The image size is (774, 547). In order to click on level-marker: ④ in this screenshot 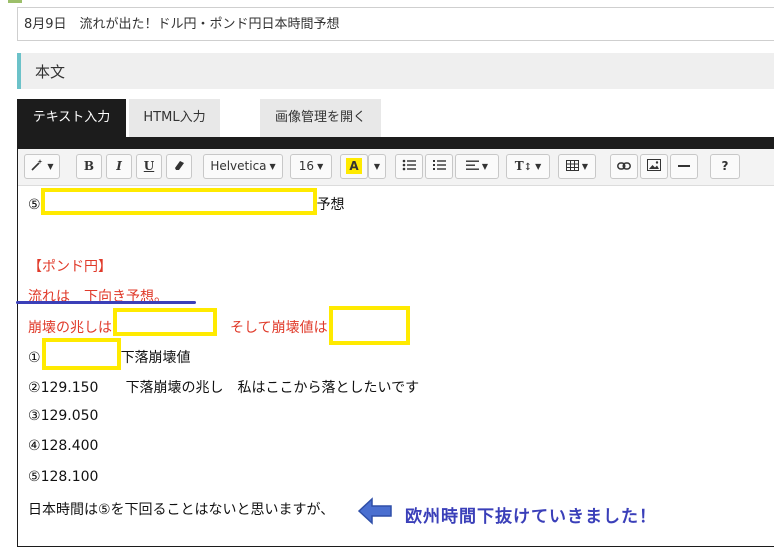, I will do `click(34, 446)`.